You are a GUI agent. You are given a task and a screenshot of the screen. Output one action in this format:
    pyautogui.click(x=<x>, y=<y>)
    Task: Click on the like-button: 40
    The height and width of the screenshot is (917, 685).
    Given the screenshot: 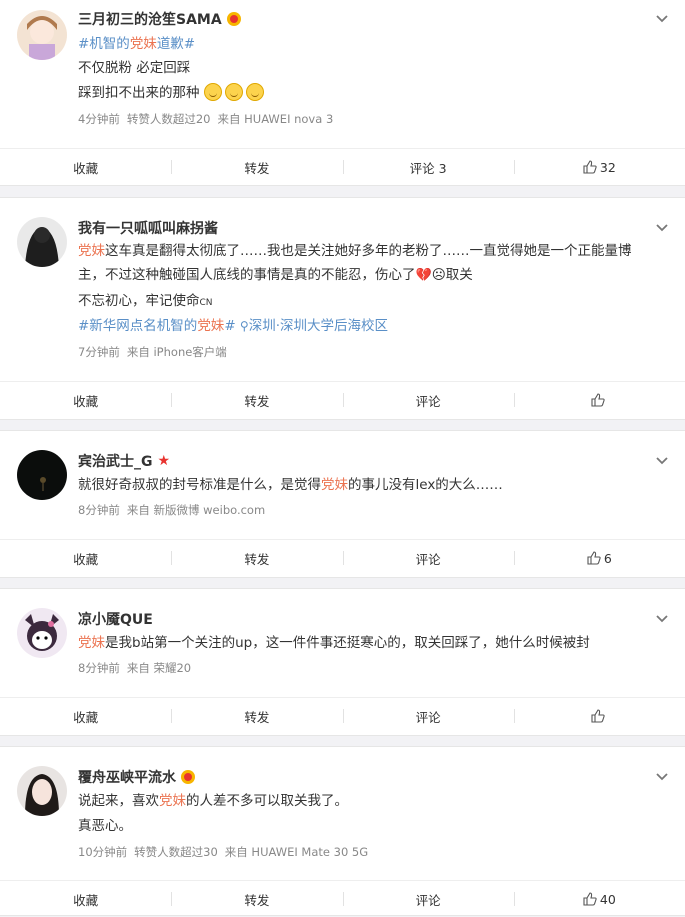 What is the action you would take?
    pyautogui.click(x=599, y=899)
    